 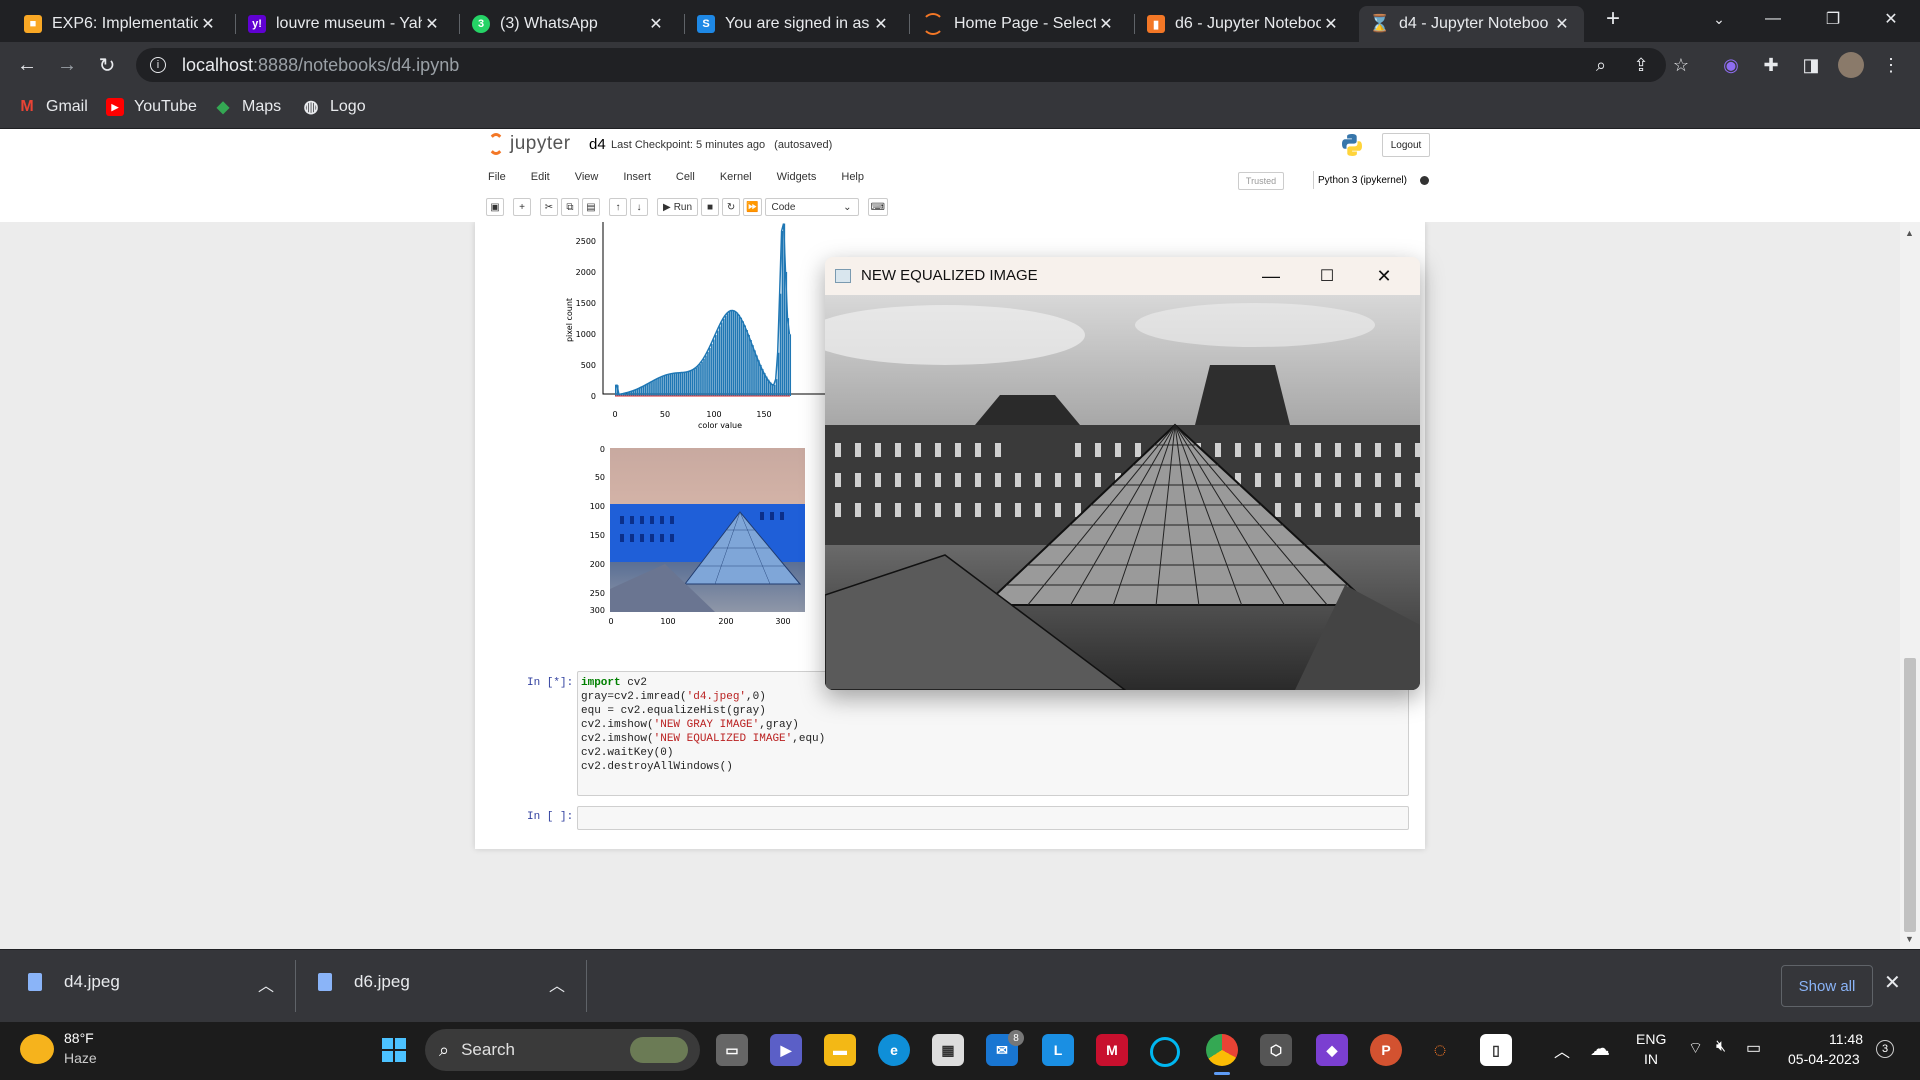 What do you see at coordinates (1471, 24) in the screenshot?
I see `tab-6-active: ⌛ d4 - Jupyter Noteboo ✕` at bounding box center [1471, 24].